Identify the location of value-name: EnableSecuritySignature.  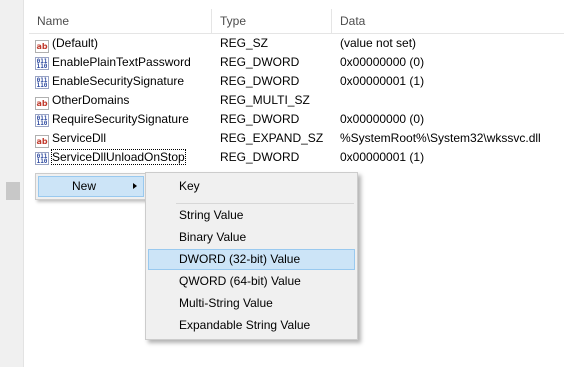
(118, 81).